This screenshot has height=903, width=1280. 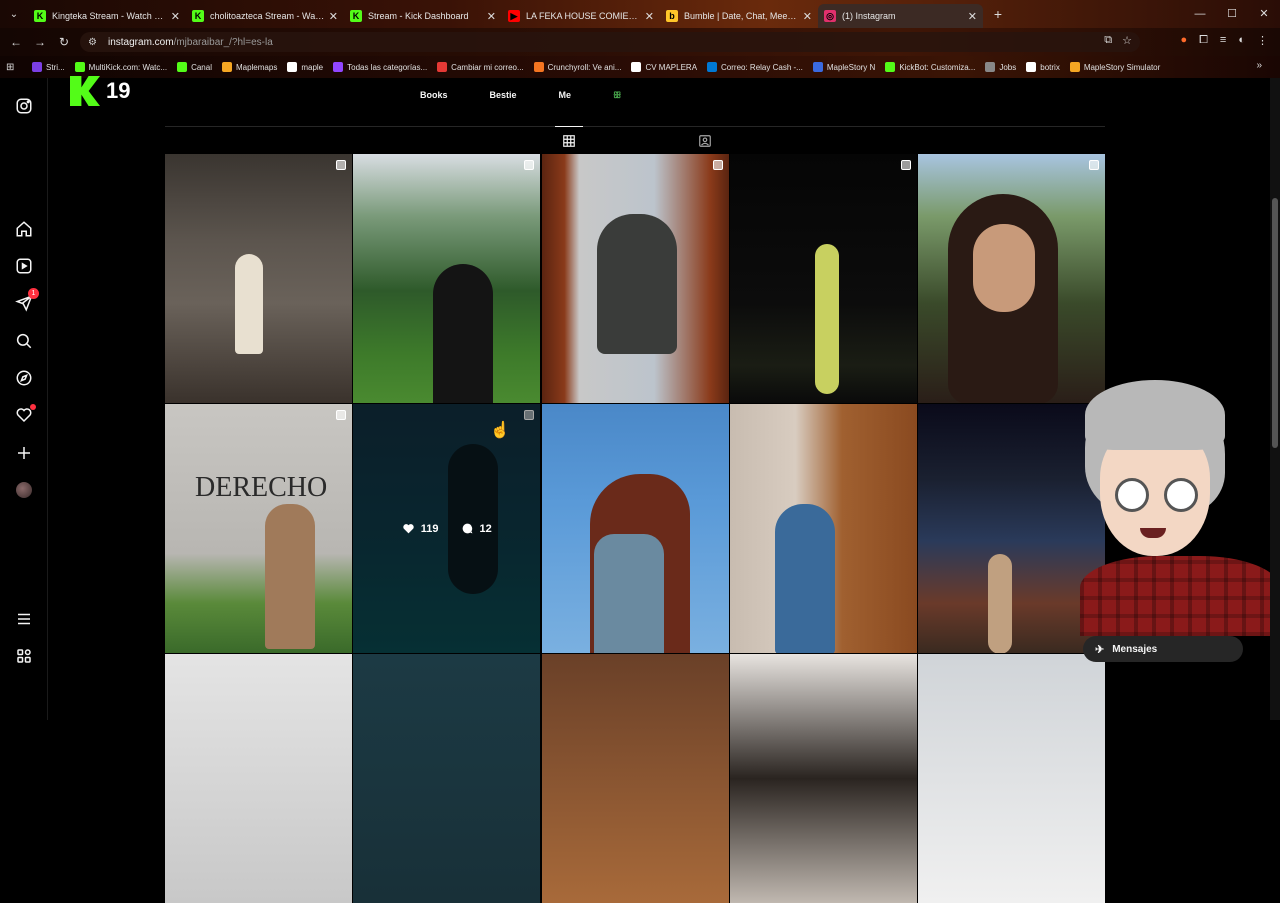 What do you see at coordinates (485, 528) in the screenshot?
I see `comments-count: 12` at bounding box center [485, 528].